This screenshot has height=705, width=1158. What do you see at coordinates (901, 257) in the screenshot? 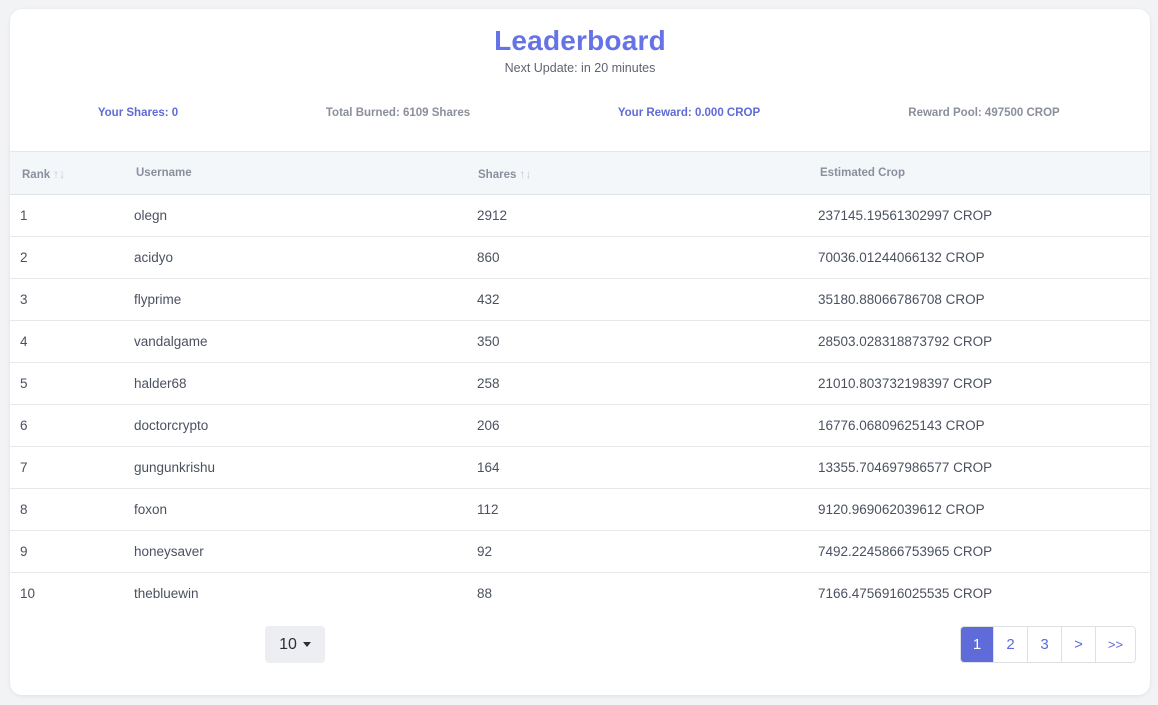
I see `estimated-crop-cell: 70036.01244066132 CROP` at bounding box center [901, 257].